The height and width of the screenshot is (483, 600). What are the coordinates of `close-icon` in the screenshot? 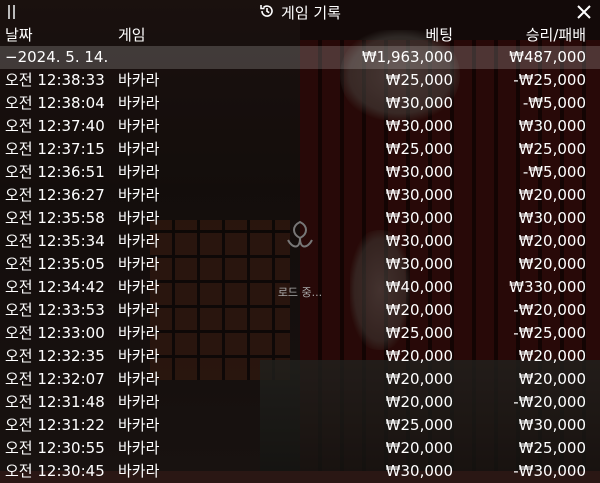 It's located at (584, 12).